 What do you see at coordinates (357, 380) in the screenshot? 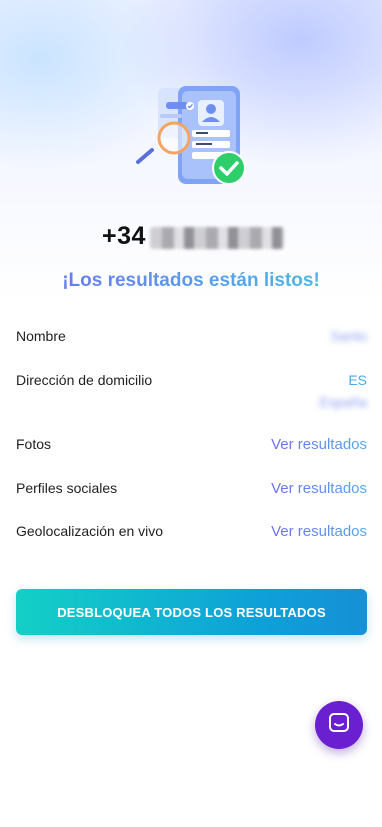
I see `country-code: ES` at bounding box center [357, 380].